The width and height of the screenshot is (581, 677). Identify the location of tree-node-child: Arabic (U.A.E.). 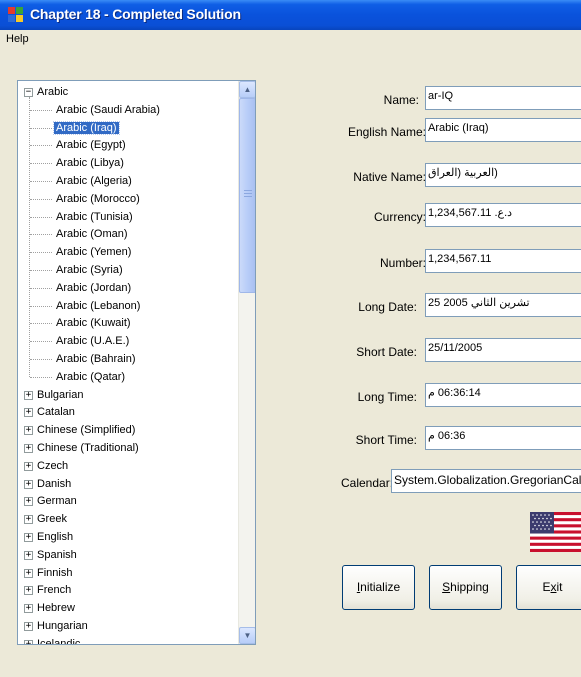
(92, 341).